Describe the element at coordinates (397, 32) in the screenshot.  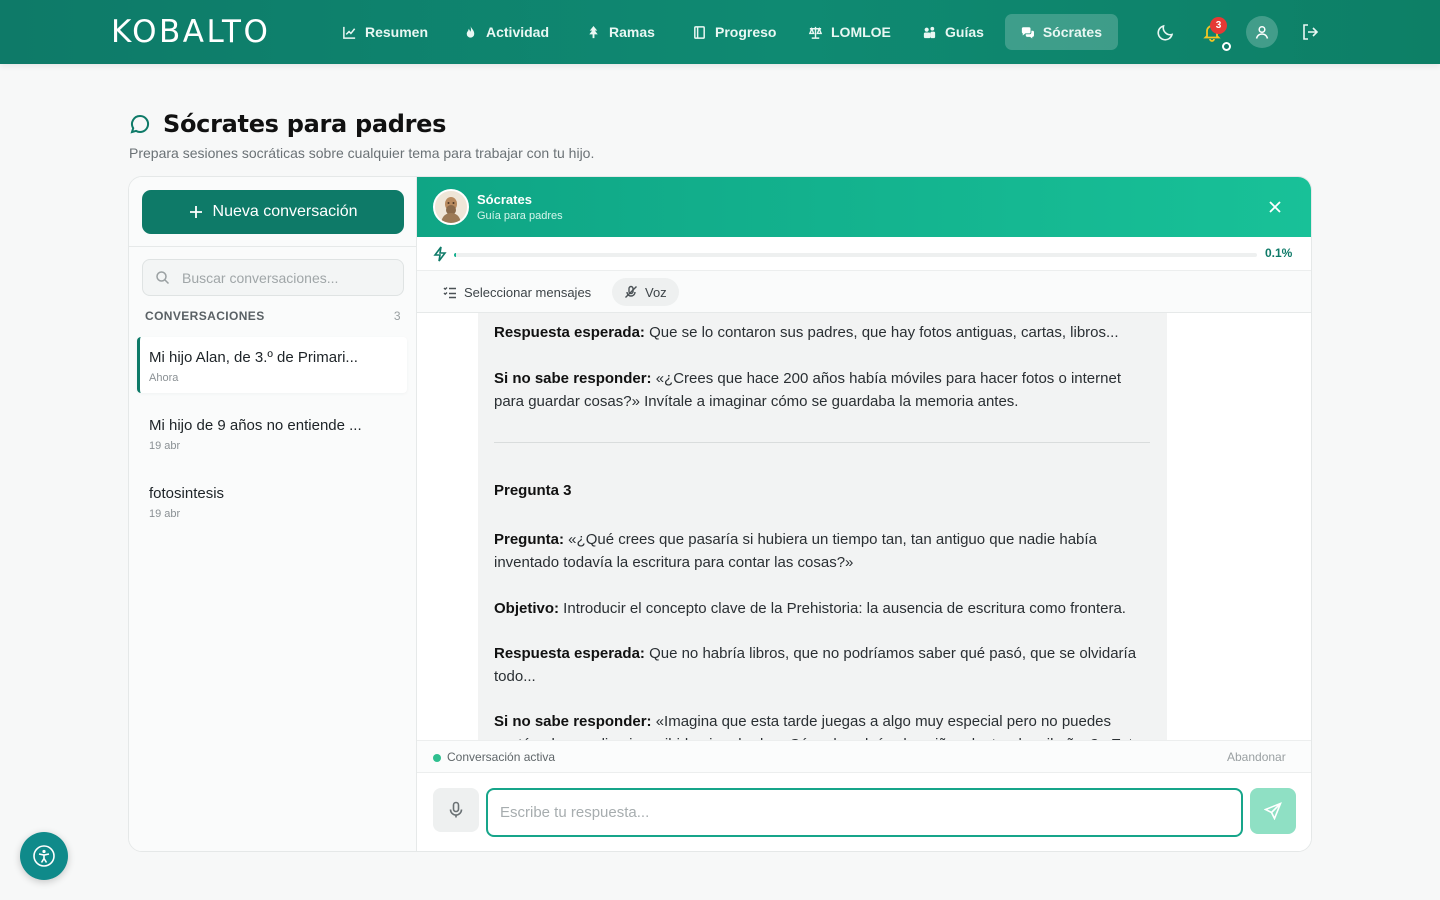
I see `nav-label: Resumen` at that location.